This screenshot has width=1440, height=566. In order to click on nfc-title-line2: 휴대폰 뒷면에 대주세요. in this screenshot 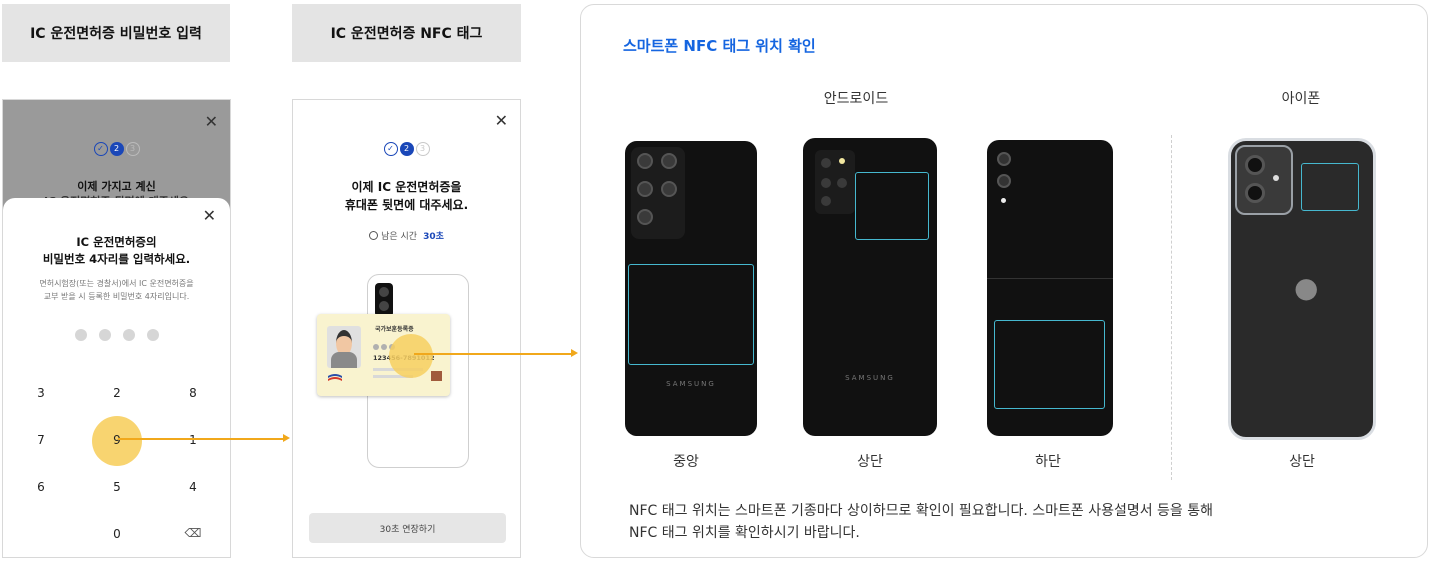, I will do `click(406, 205)`.